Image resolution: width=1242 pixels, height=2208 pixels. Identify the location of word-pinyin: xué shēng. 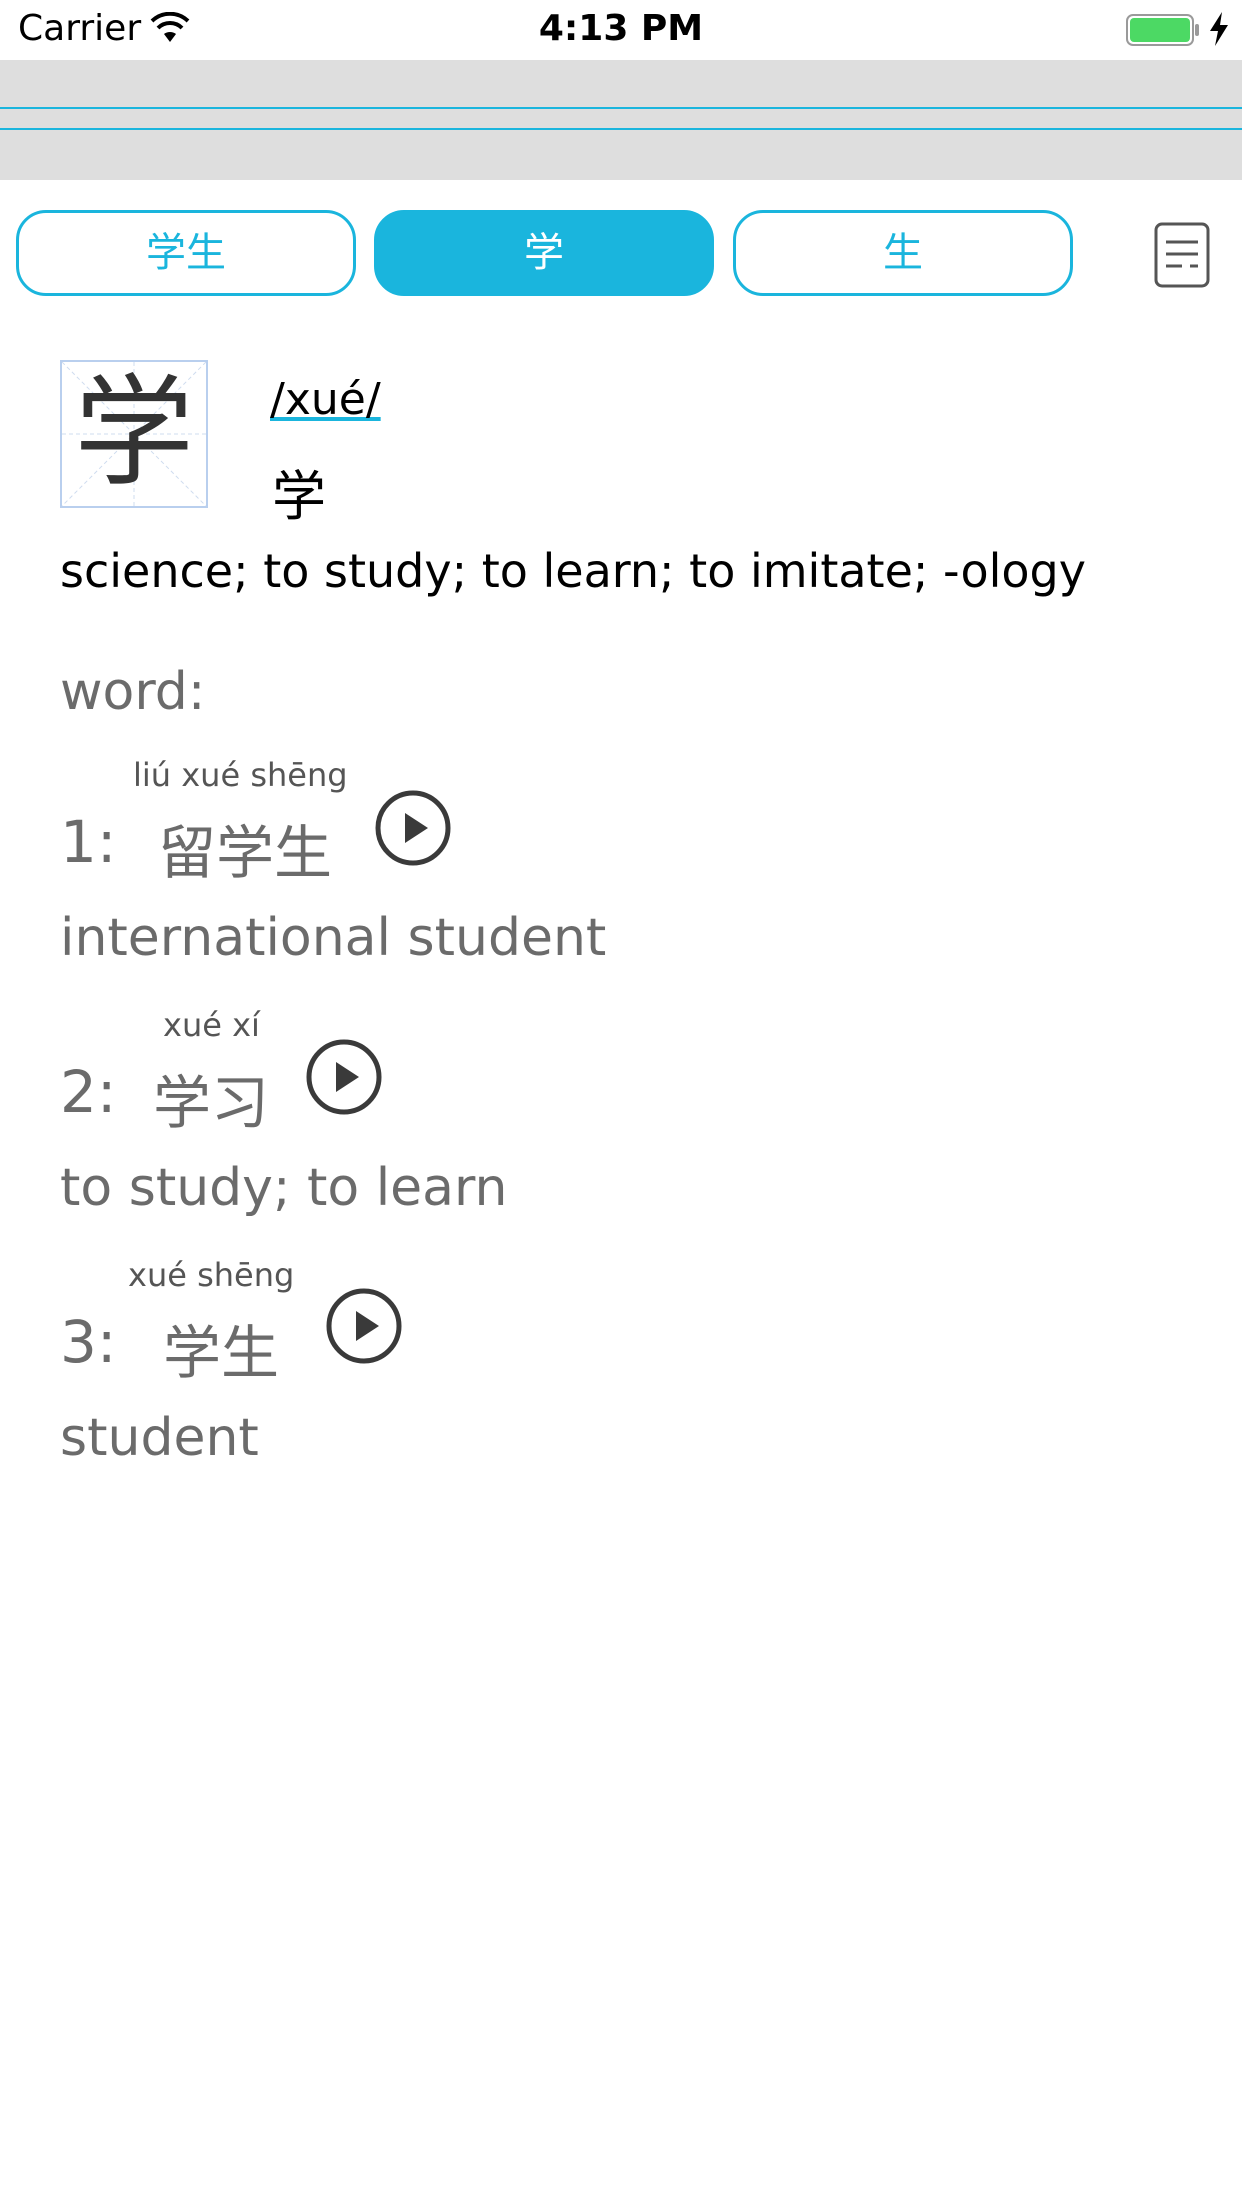
(211, 1275).